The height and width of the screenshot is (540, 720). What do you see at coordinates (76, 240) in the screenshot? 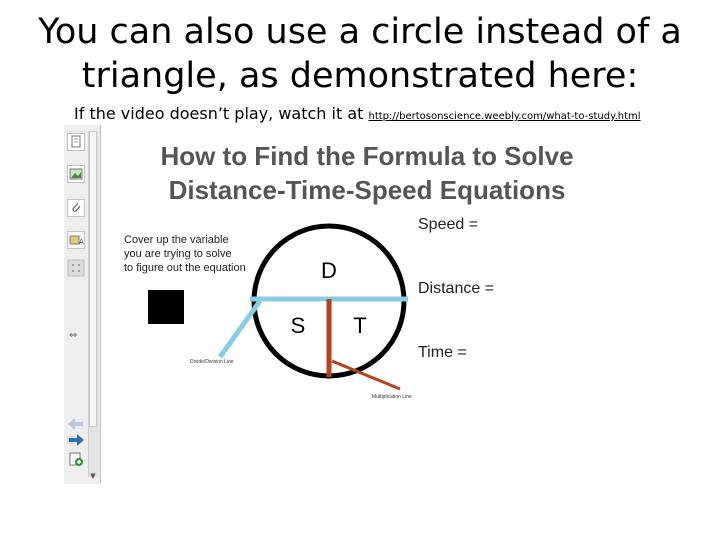
I see `gallery-icon: A` at bounding box center [76, 240].